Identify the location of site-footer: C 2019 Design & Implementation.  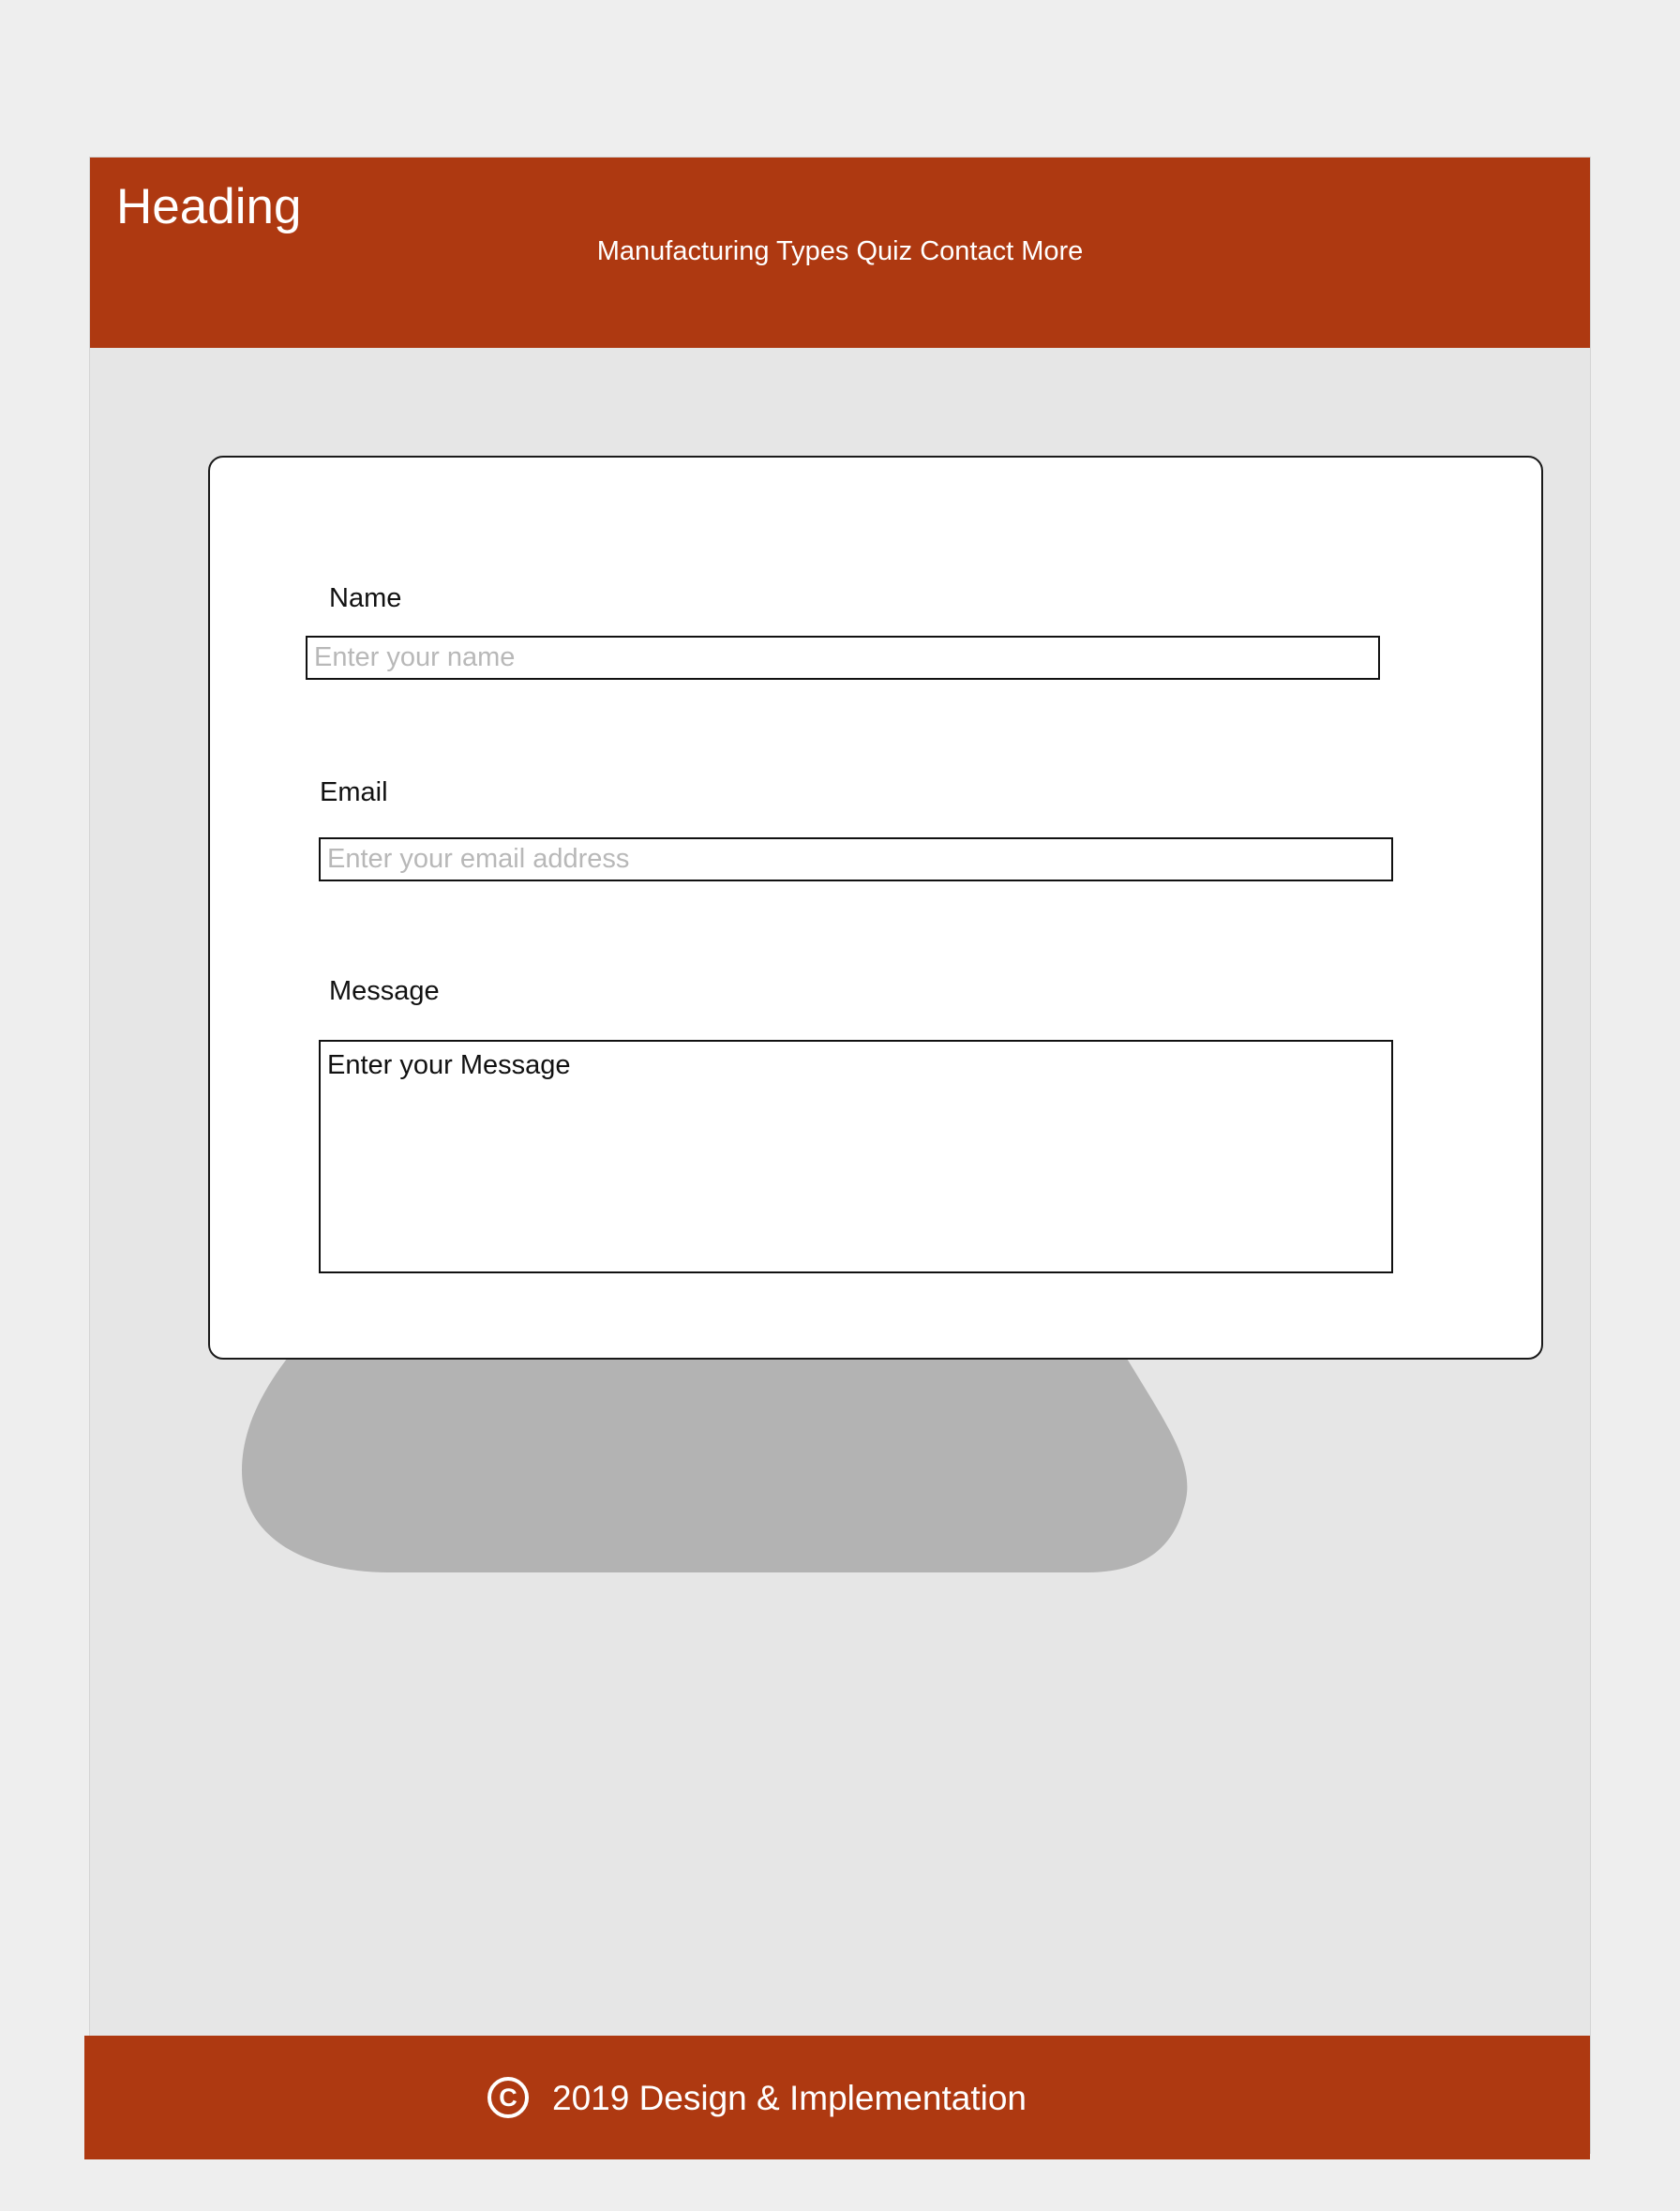
(837, 2097).